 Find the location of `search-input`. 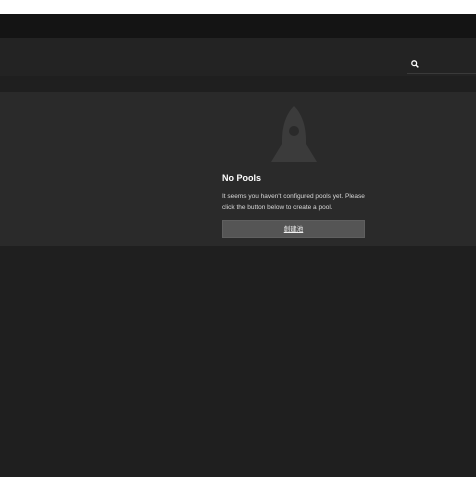

search-input is located at coordinates (441, 65).